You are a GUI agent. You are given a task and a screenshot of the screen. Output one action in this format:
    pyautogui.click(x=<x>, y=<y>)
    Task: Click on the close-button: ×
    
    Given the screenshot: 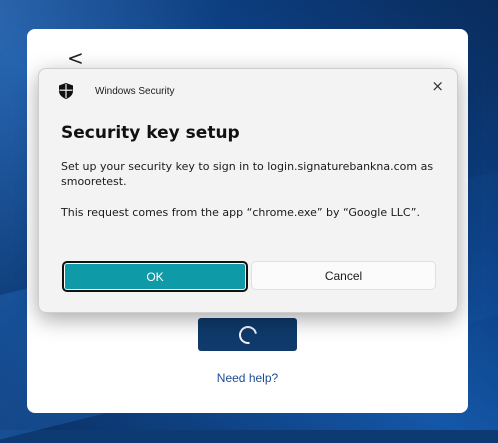 What is the action you would take?
    pyautogui.click(x=437, y=86)
    